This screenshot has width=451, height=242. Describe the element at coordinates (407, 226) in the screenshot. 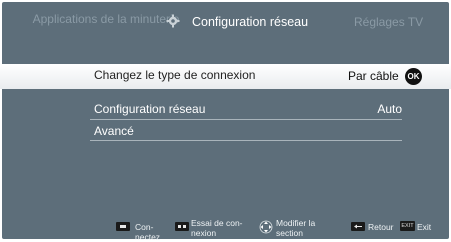

I see `exit-key-icon: EXIT` at that location.